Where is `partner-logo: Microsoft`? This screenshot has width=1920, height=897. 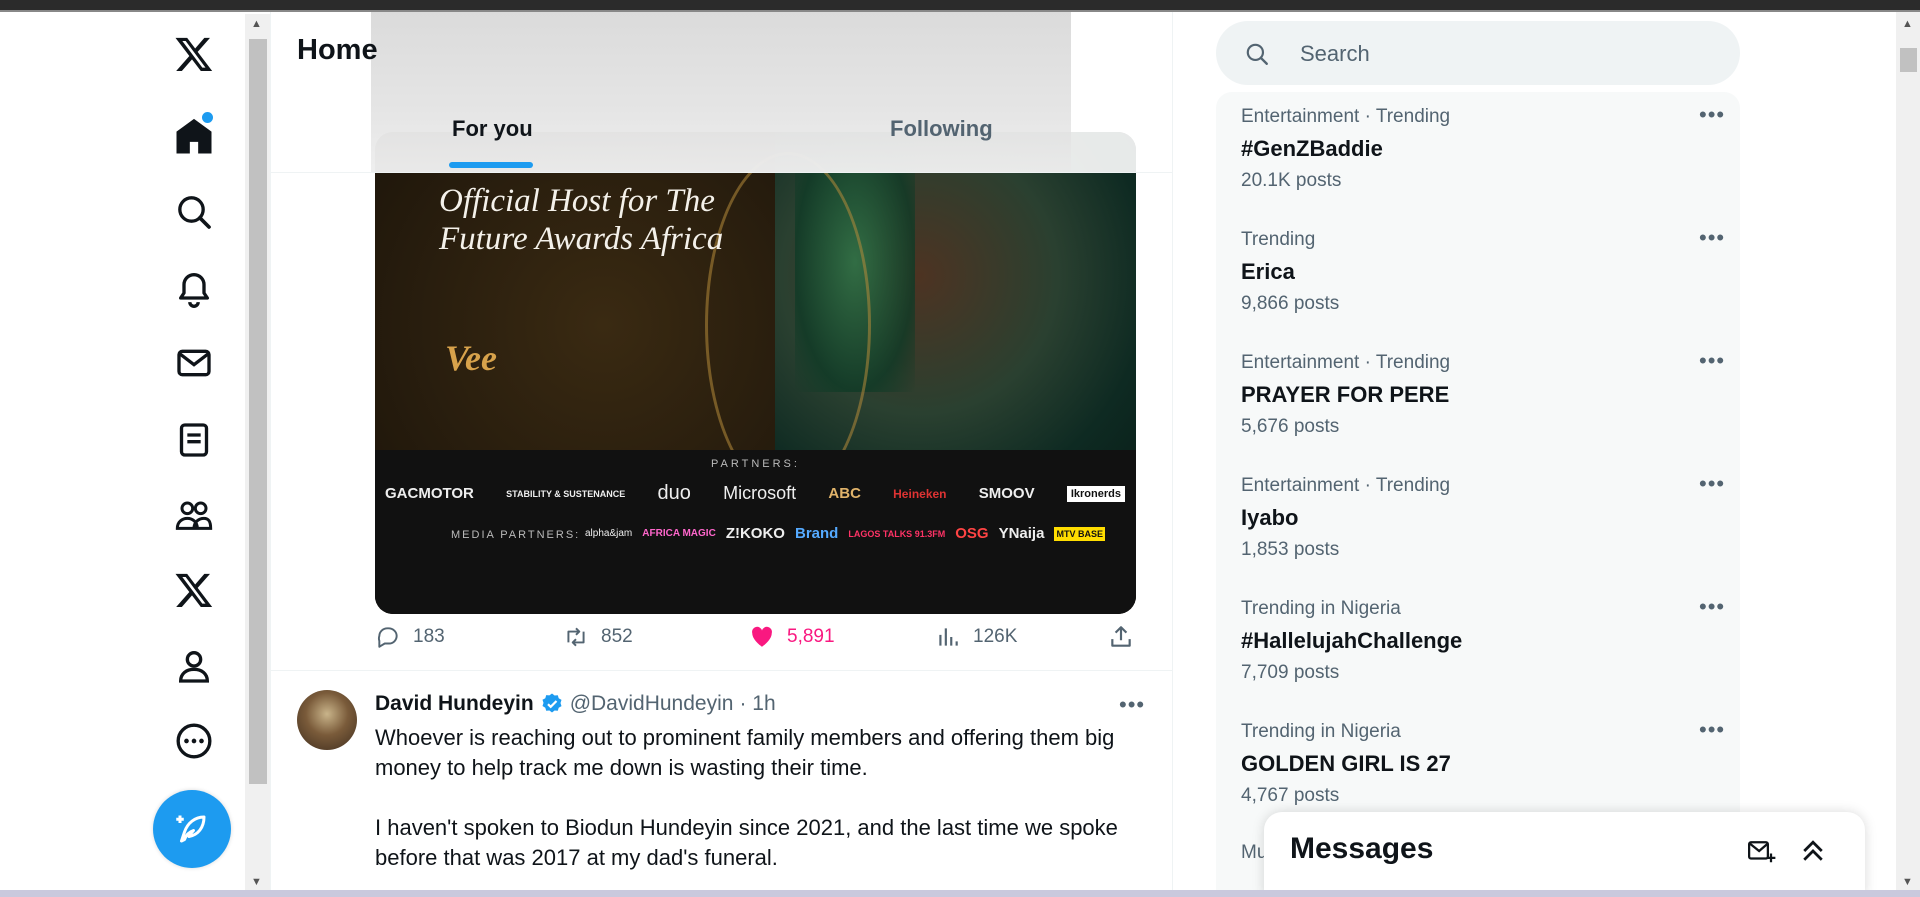 partner-logo: Microsoft is located at coordinates (760, 493).